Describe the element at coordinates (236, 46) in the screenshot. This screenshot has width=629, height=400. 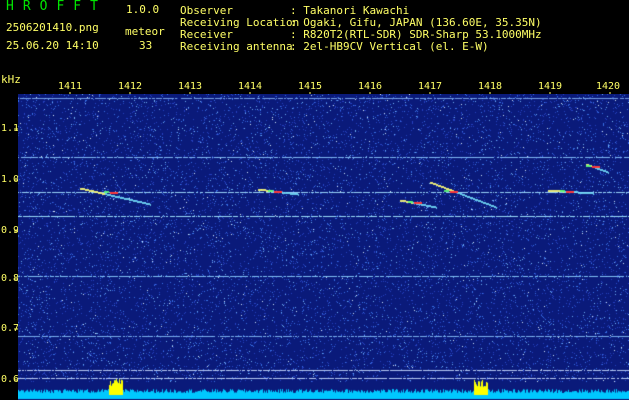
I see `antenna-label: Receiving antenna` at that location.